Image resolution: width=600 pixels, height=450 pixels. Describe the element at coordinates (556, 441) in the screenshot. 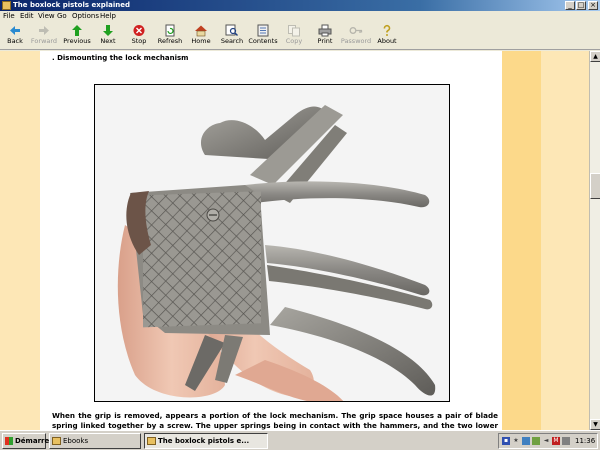

I see `app-m-icon: M` at that location.